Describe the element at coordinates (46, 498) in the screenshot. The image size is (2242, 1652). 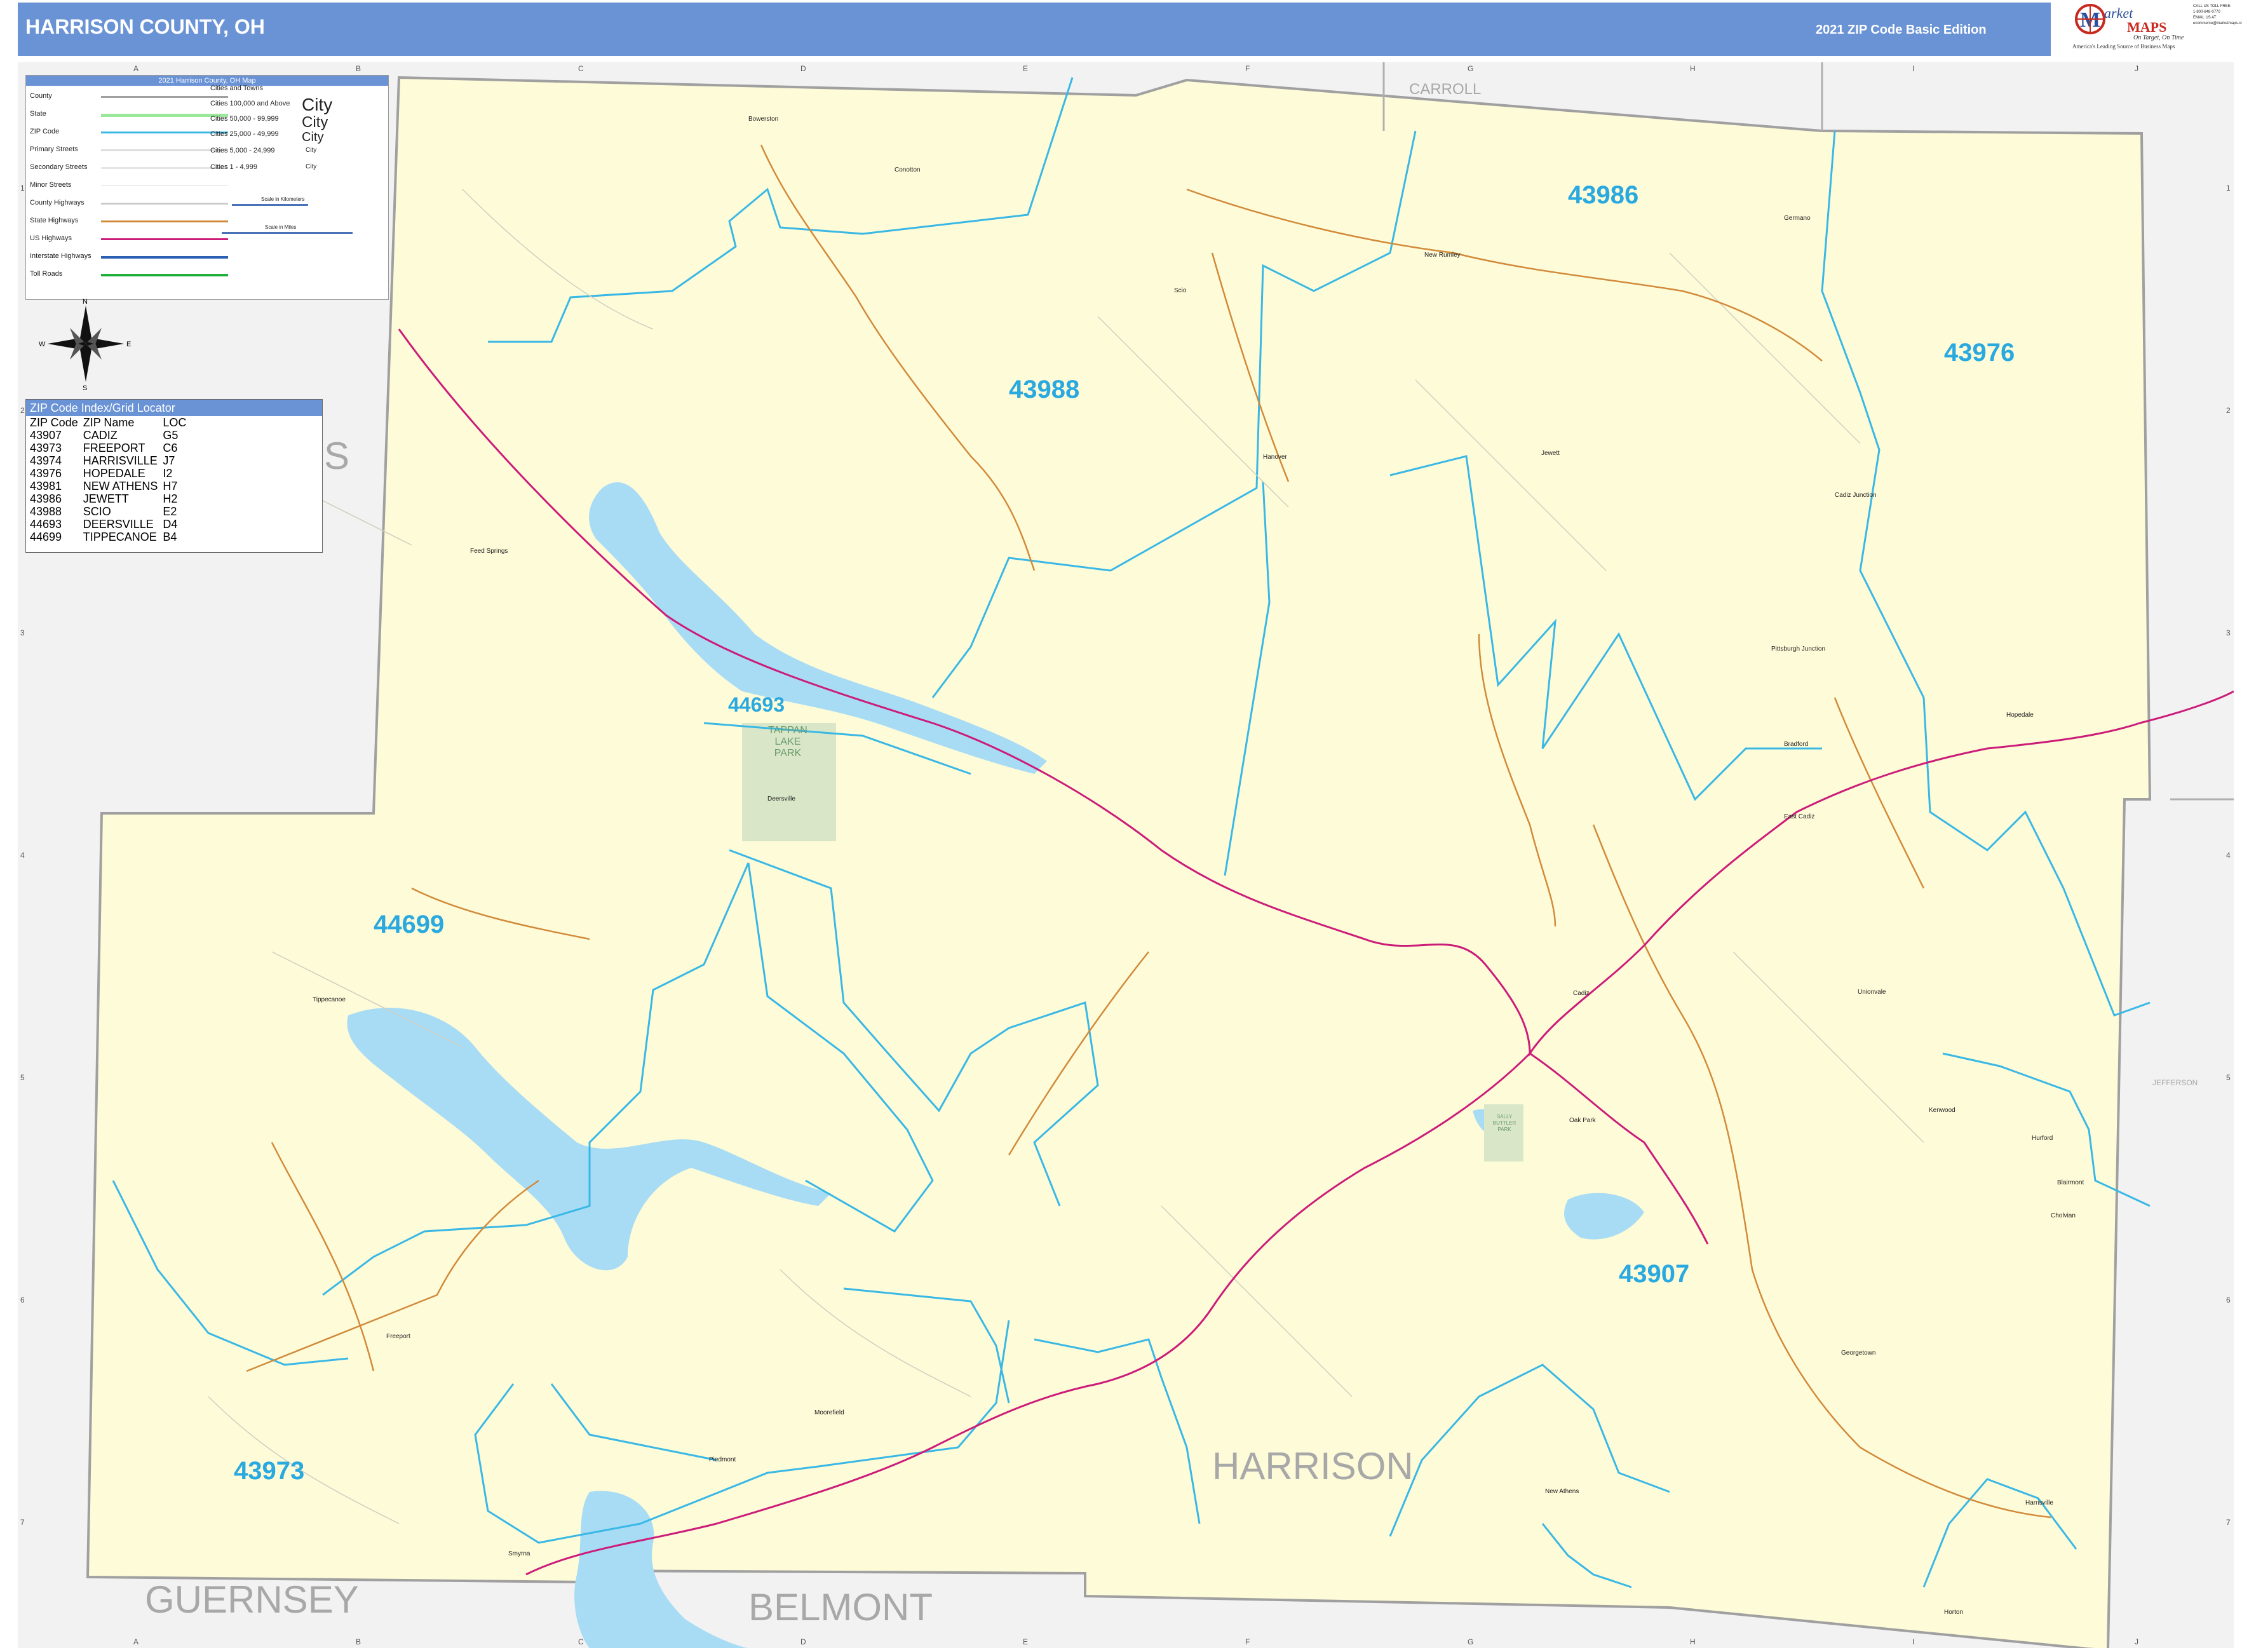
I see `zip-code-cell: 43986` at that location.